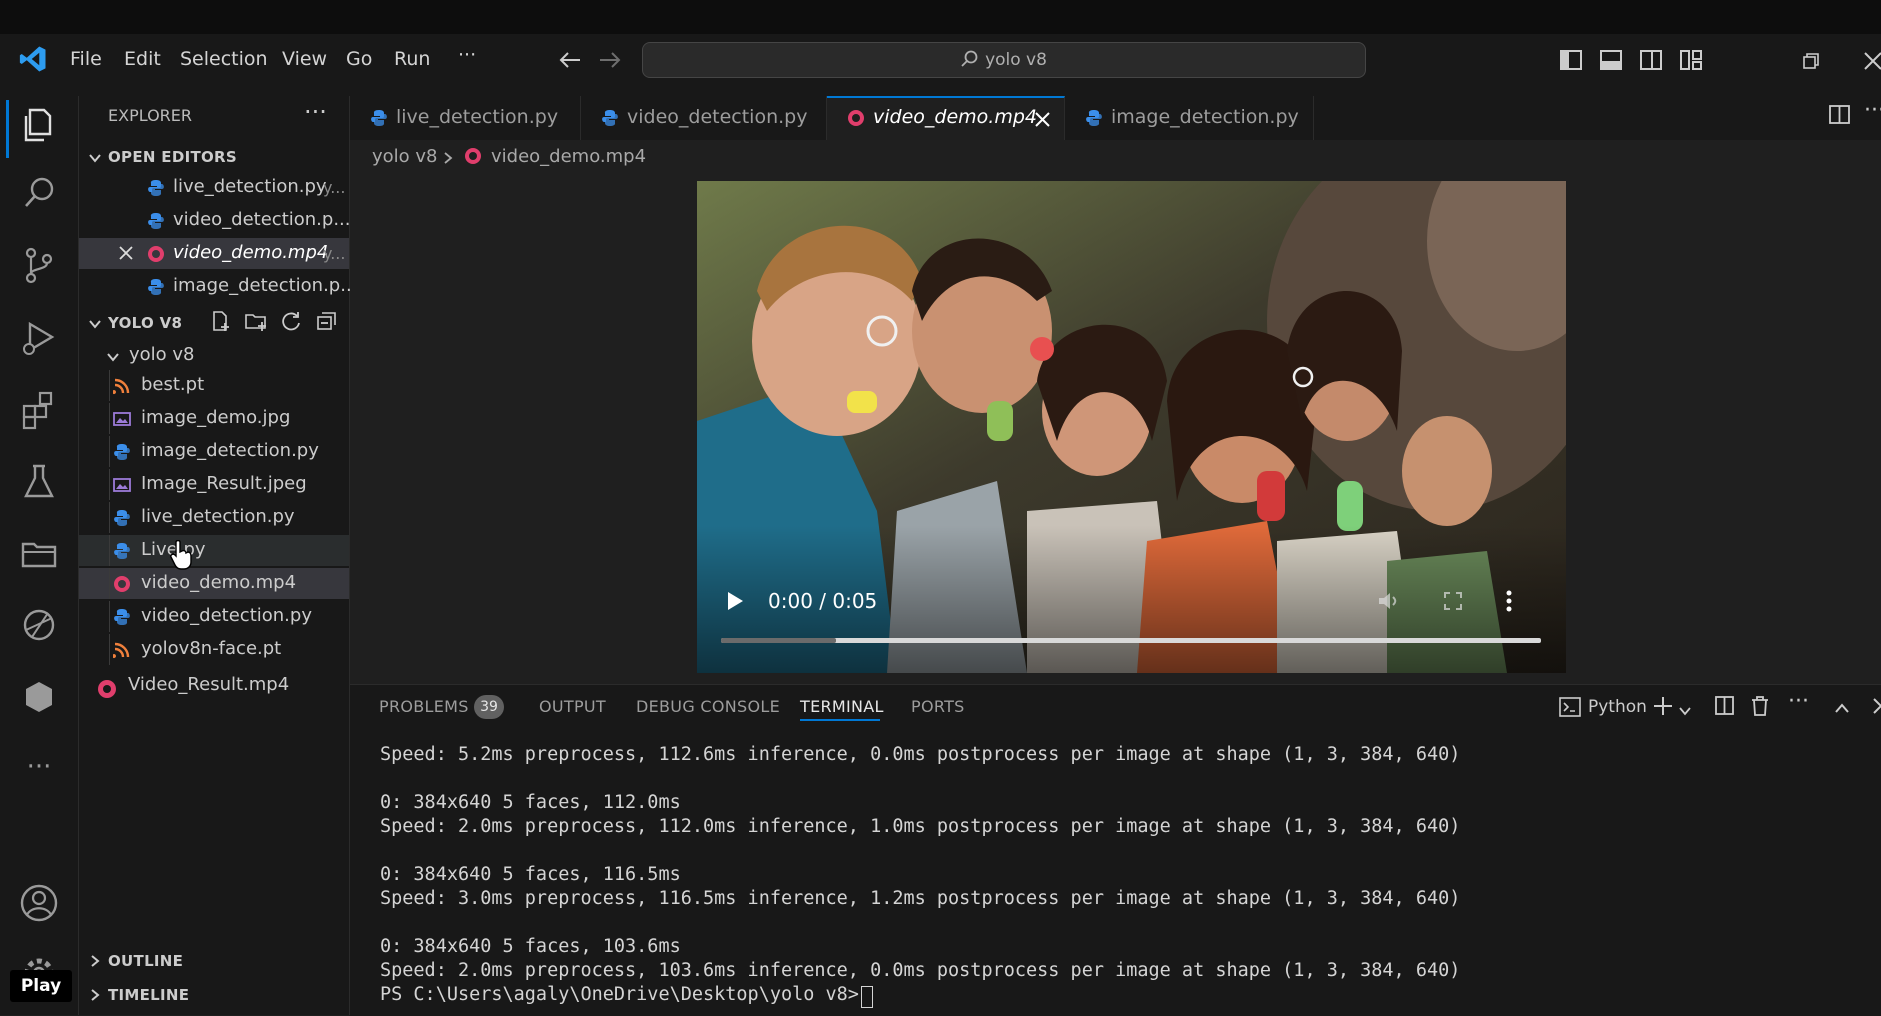  What do you see at coordinates (955, 117) in the screenshot?
I see `tab-label: video_demo.mp4` at bounding box center [955, 117].